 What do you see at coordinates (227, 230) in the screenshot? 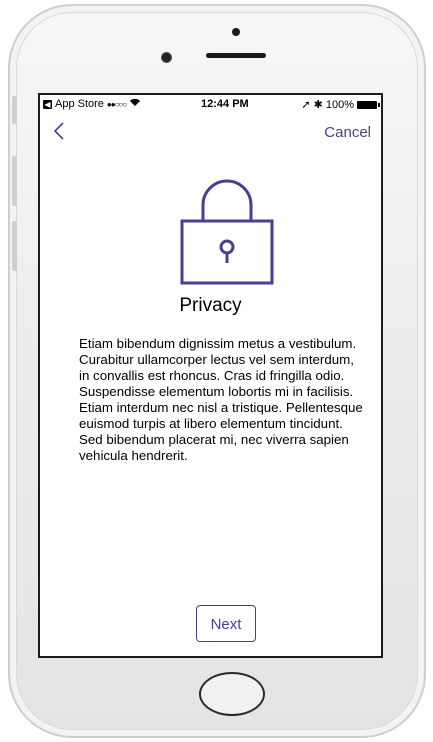
I see `lock-icon` at bounding box center [227, 230].